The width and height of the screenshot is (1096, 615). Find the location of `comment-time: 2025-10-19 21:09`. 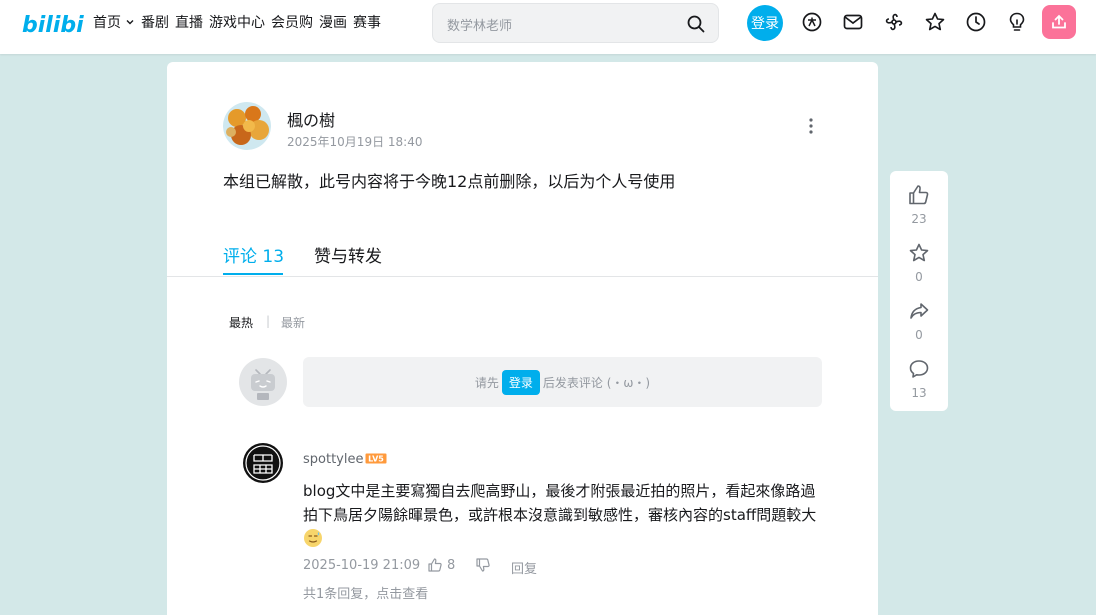

comment-time: 2025-10-19 21:09 is located at coordinates (362, 565).